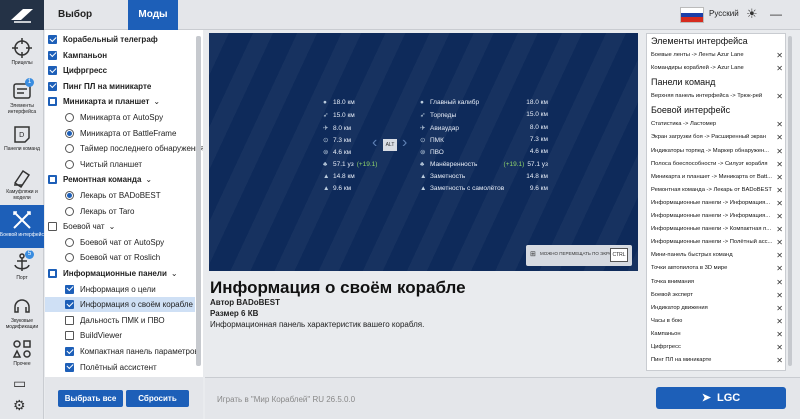 Image resolution: width=800 pixels, height=419 pixels. I want to click on mod-row: Боевой чат от AutoSpy, so click(120, 242).